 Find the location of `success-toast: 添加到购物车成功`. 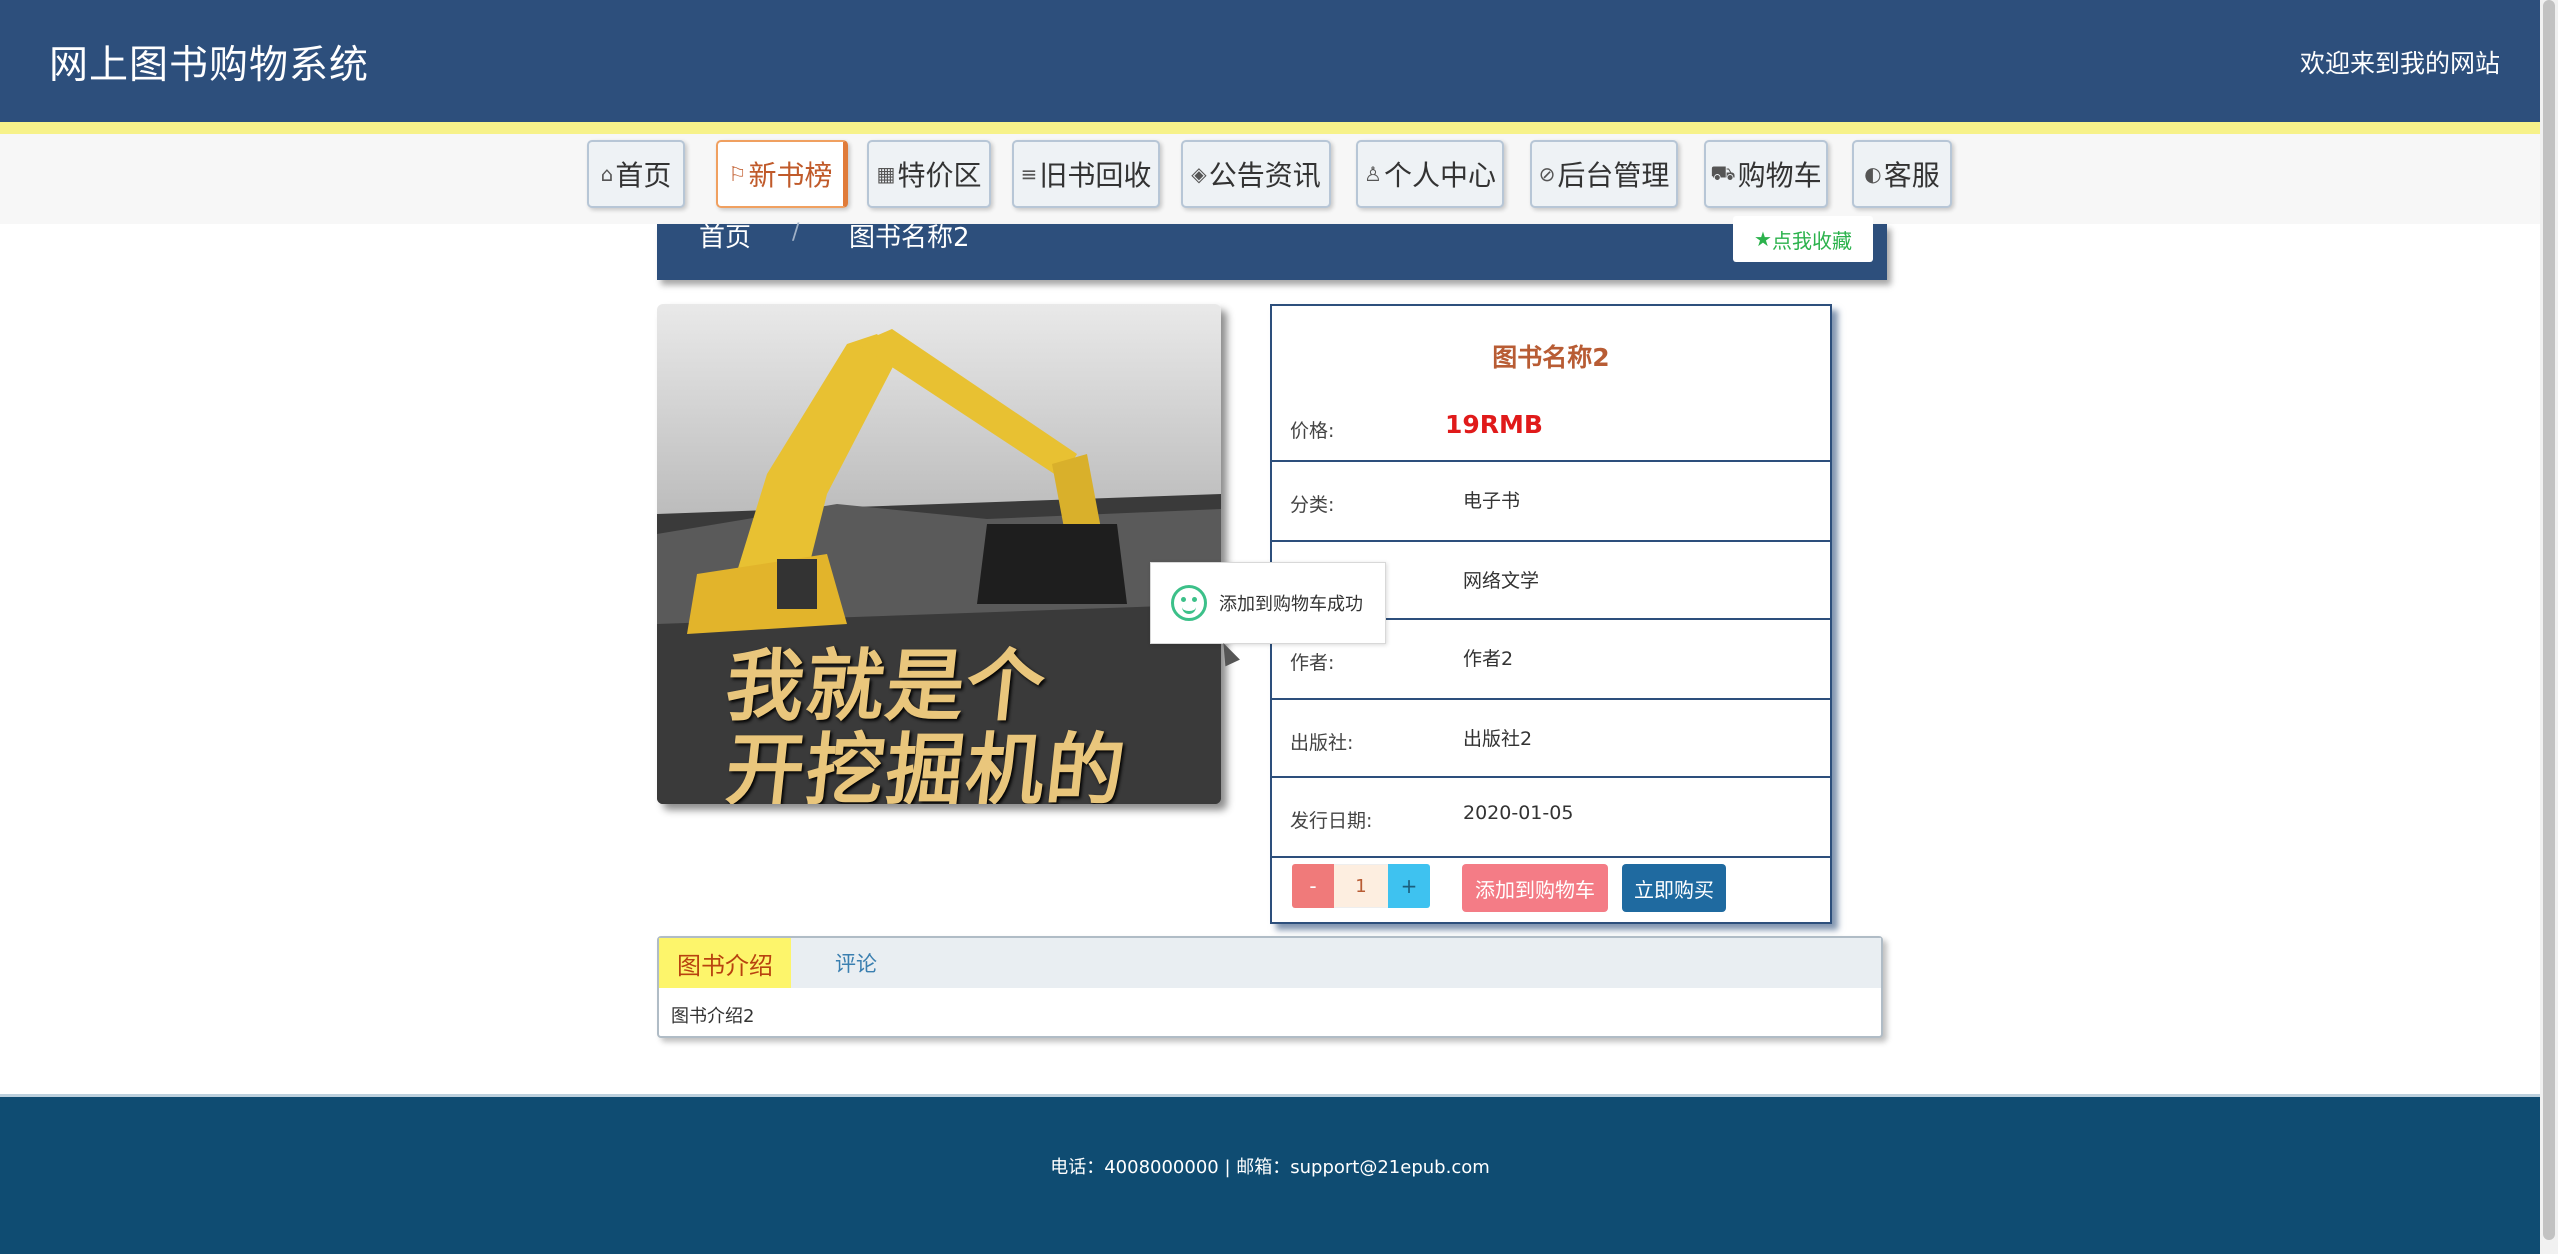

success-toast: 添加到购物车成功 is located at coordinates (1268, 603).